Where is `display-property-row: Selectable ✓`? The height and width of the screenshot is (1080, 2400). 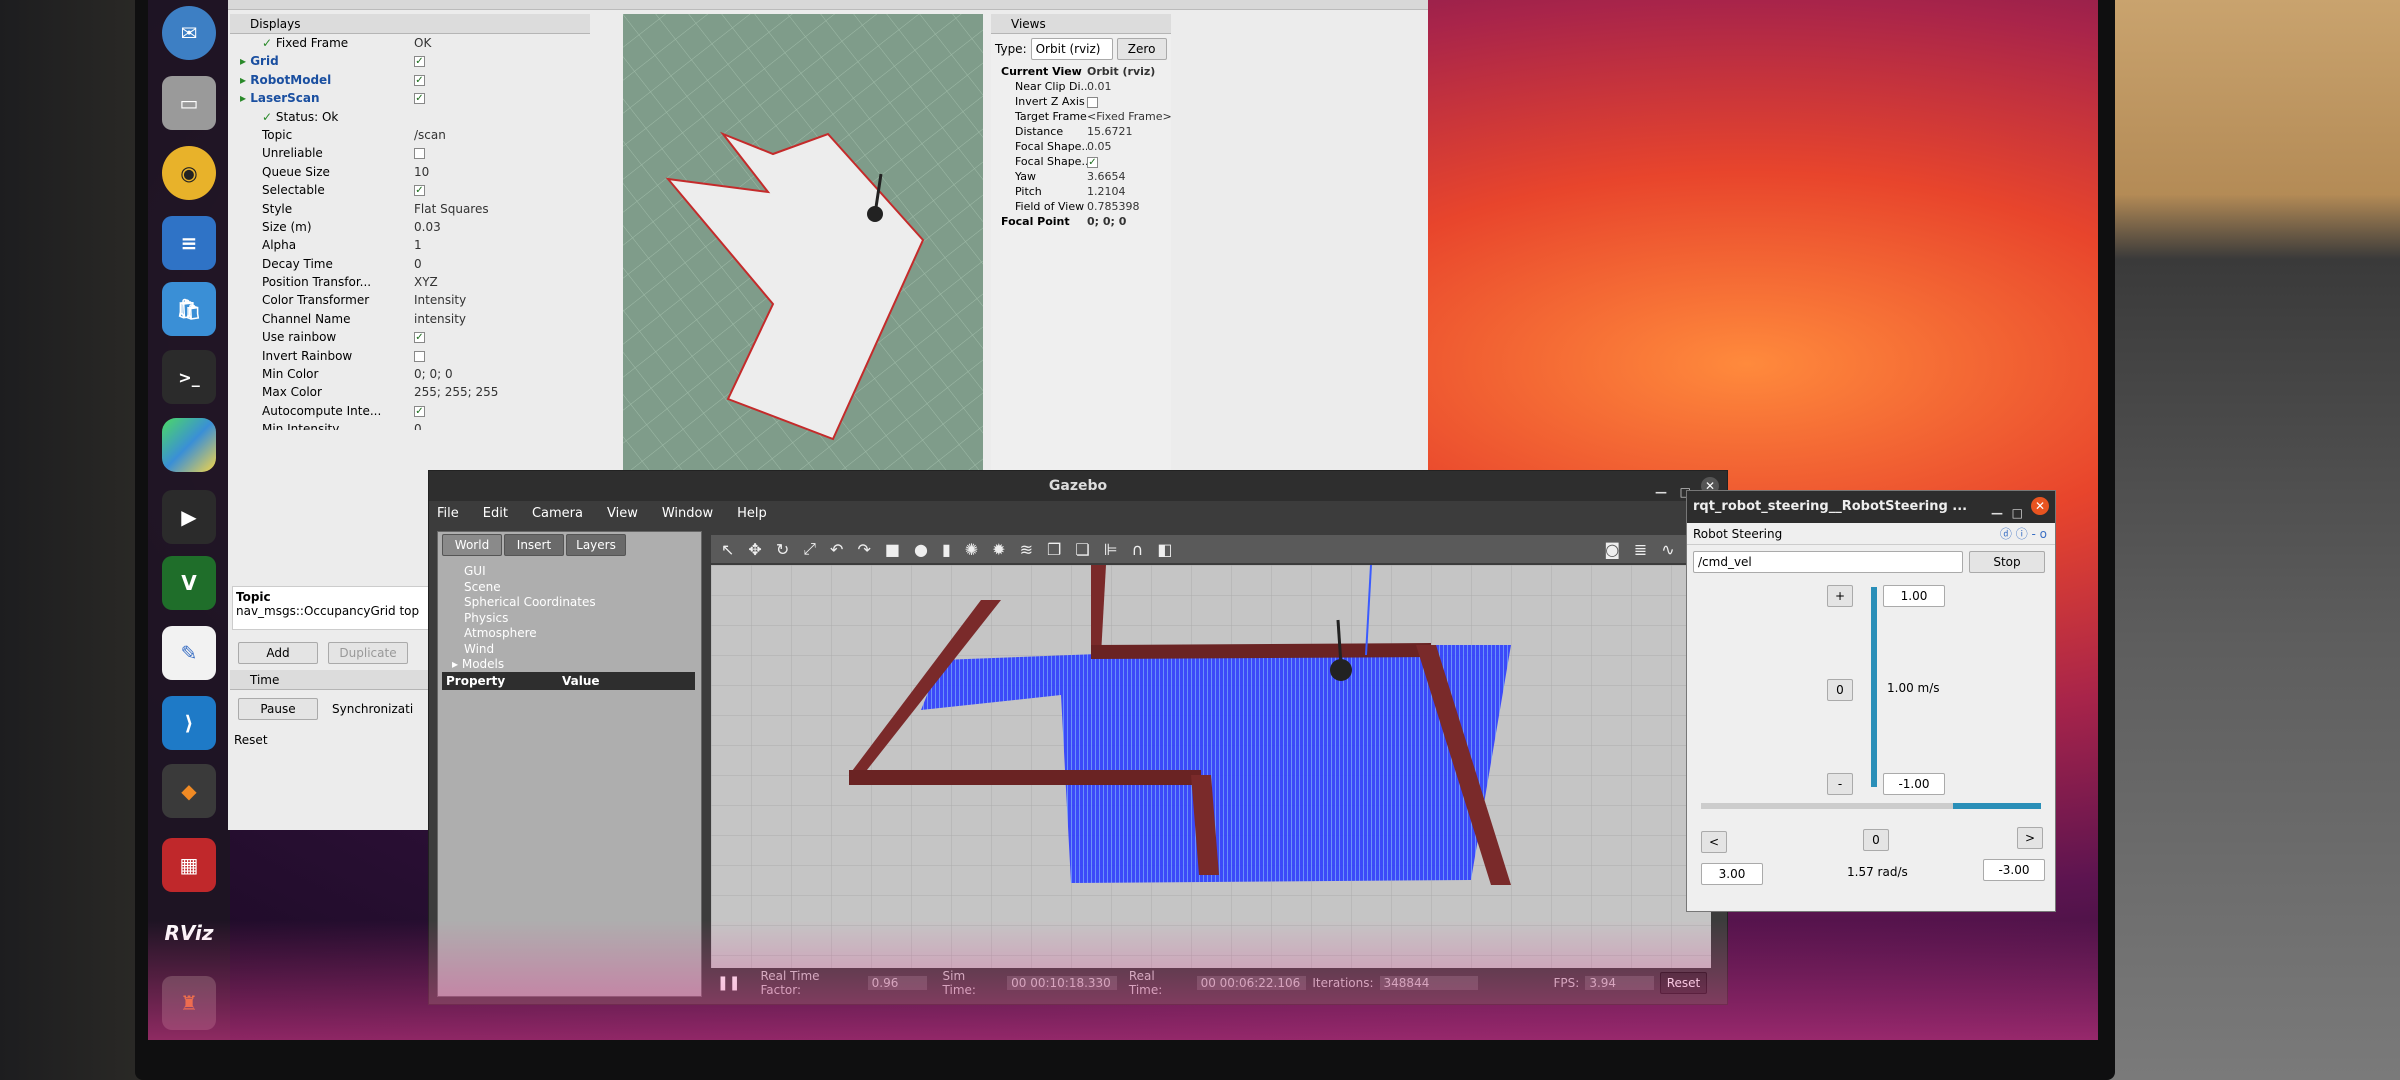
display-property-row: Selectable ✓ is located at coordinates (412, 190).